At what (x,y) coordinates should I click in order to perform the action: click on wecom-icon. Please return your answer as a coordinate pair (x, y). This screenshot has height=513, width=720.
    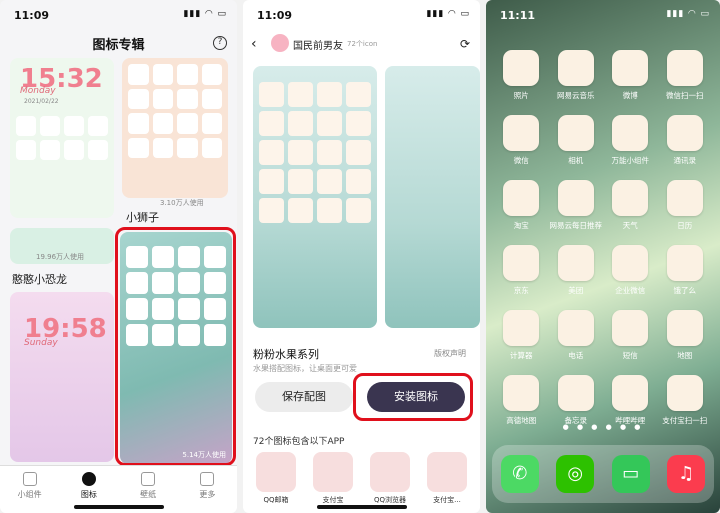
    Looking at the image, I should click on (630, 263).